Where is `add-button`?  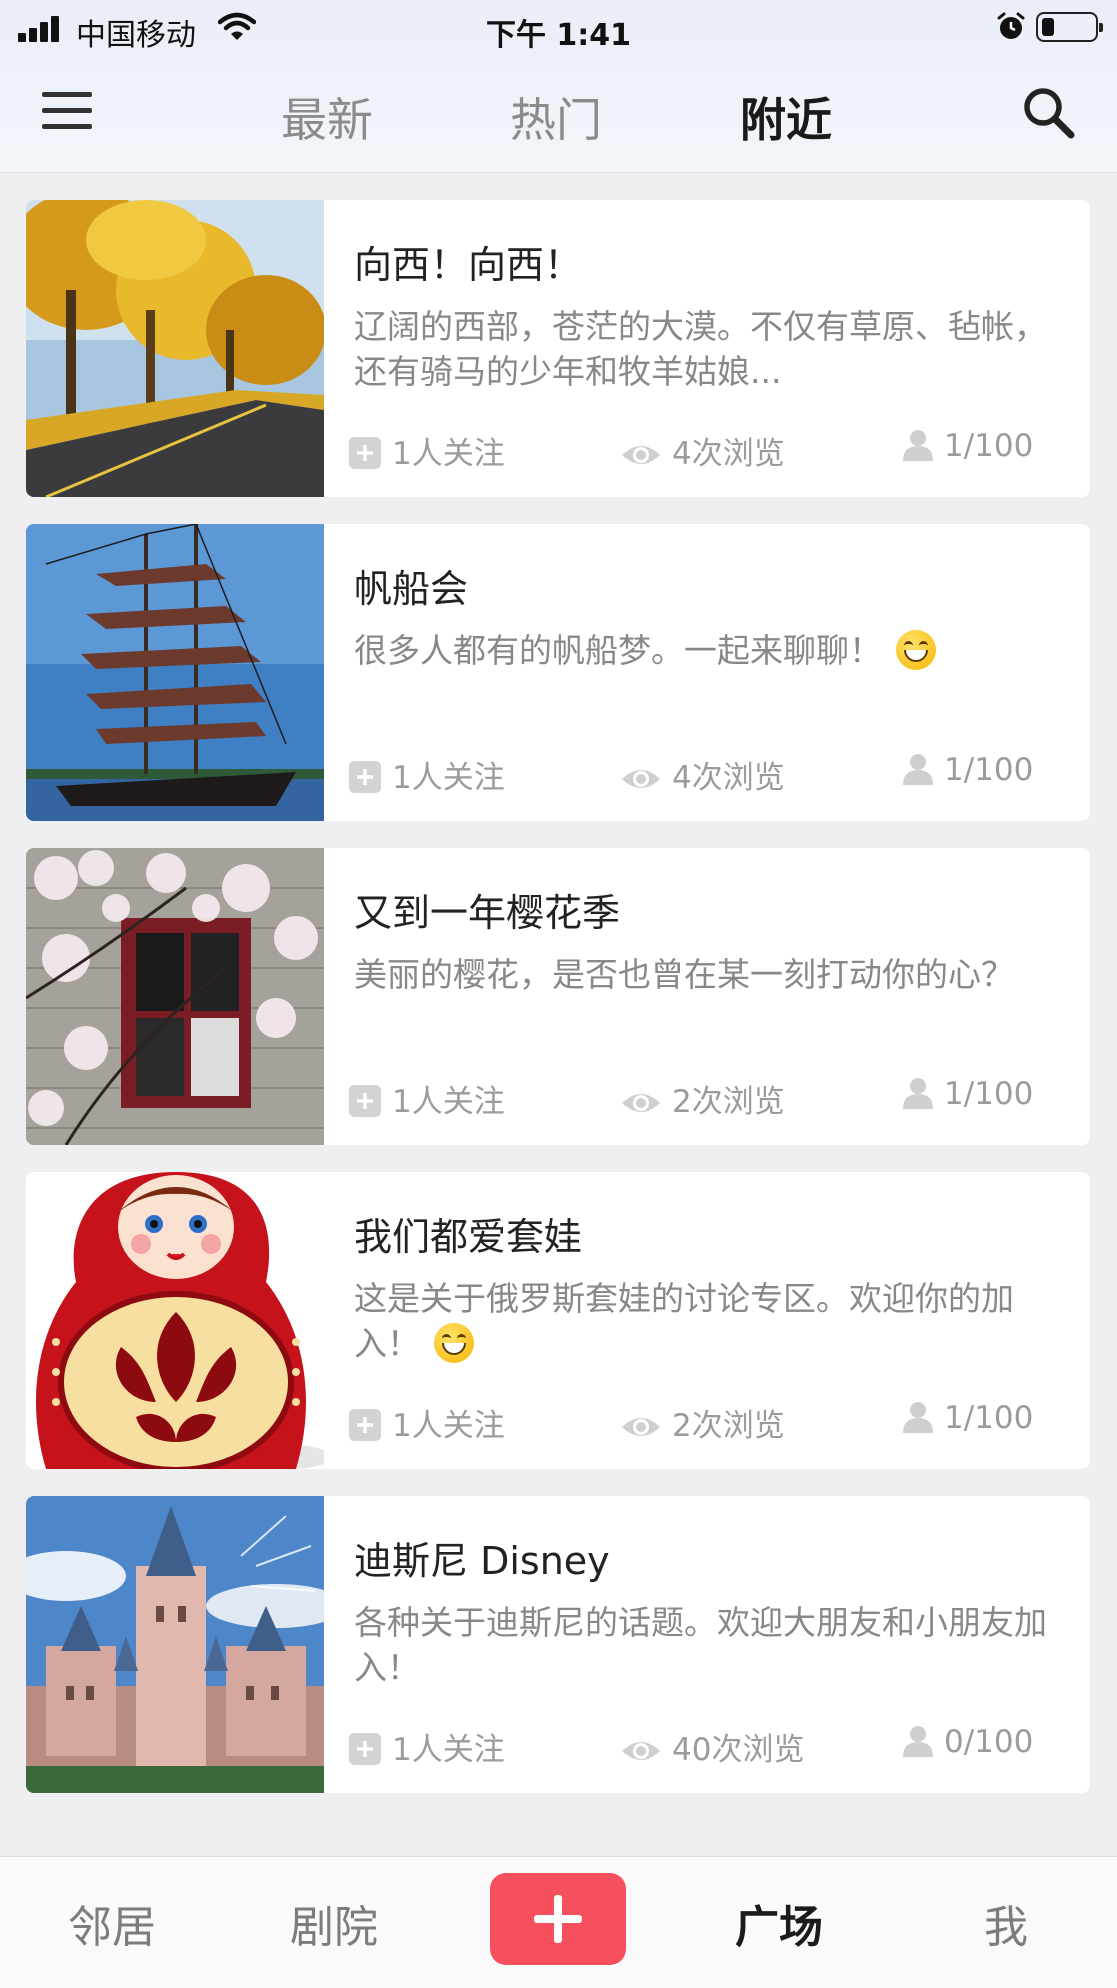
add-button is located at coordinates (558, 1919).